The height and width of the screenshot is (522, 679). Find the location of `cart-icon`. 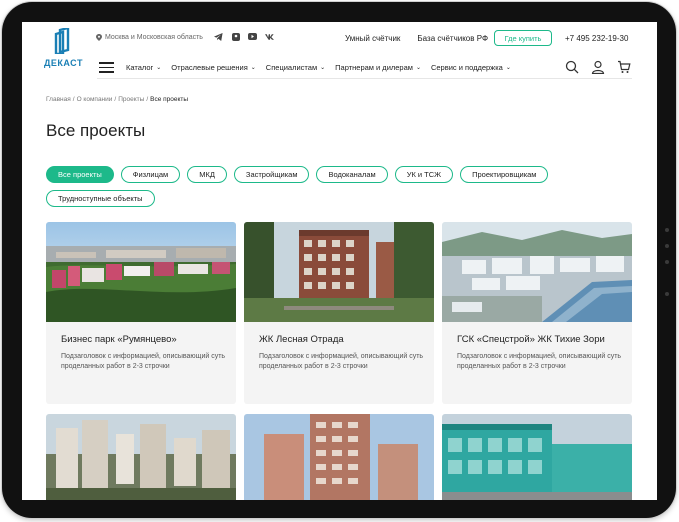

cart-icon is located at coordinates (624, 67).